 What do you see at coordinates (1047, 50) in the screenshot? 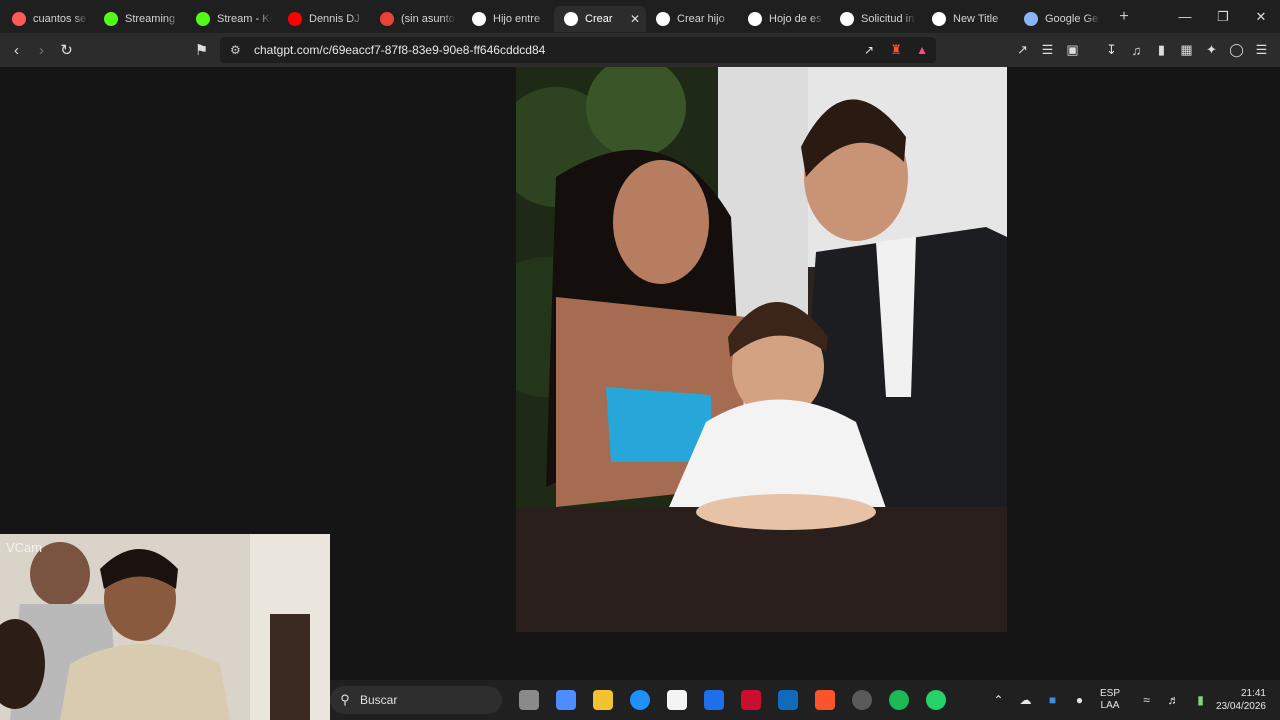
I see `extensions-icon: ☰` at bounding box center [1047, 50].